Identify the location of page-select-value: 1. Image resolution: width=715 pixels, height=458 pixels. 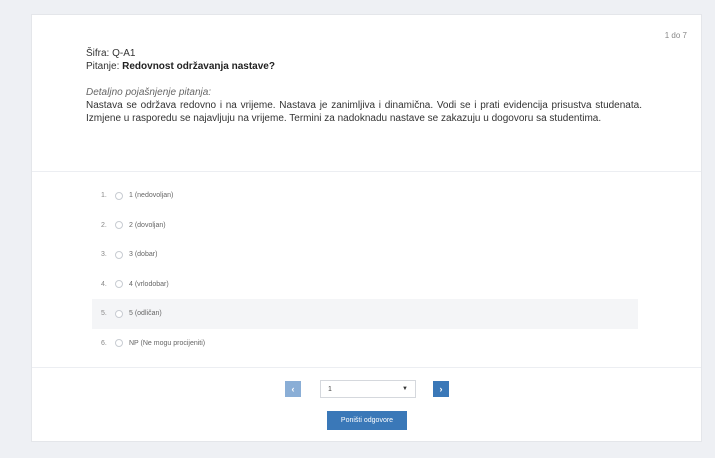
(330, 389).